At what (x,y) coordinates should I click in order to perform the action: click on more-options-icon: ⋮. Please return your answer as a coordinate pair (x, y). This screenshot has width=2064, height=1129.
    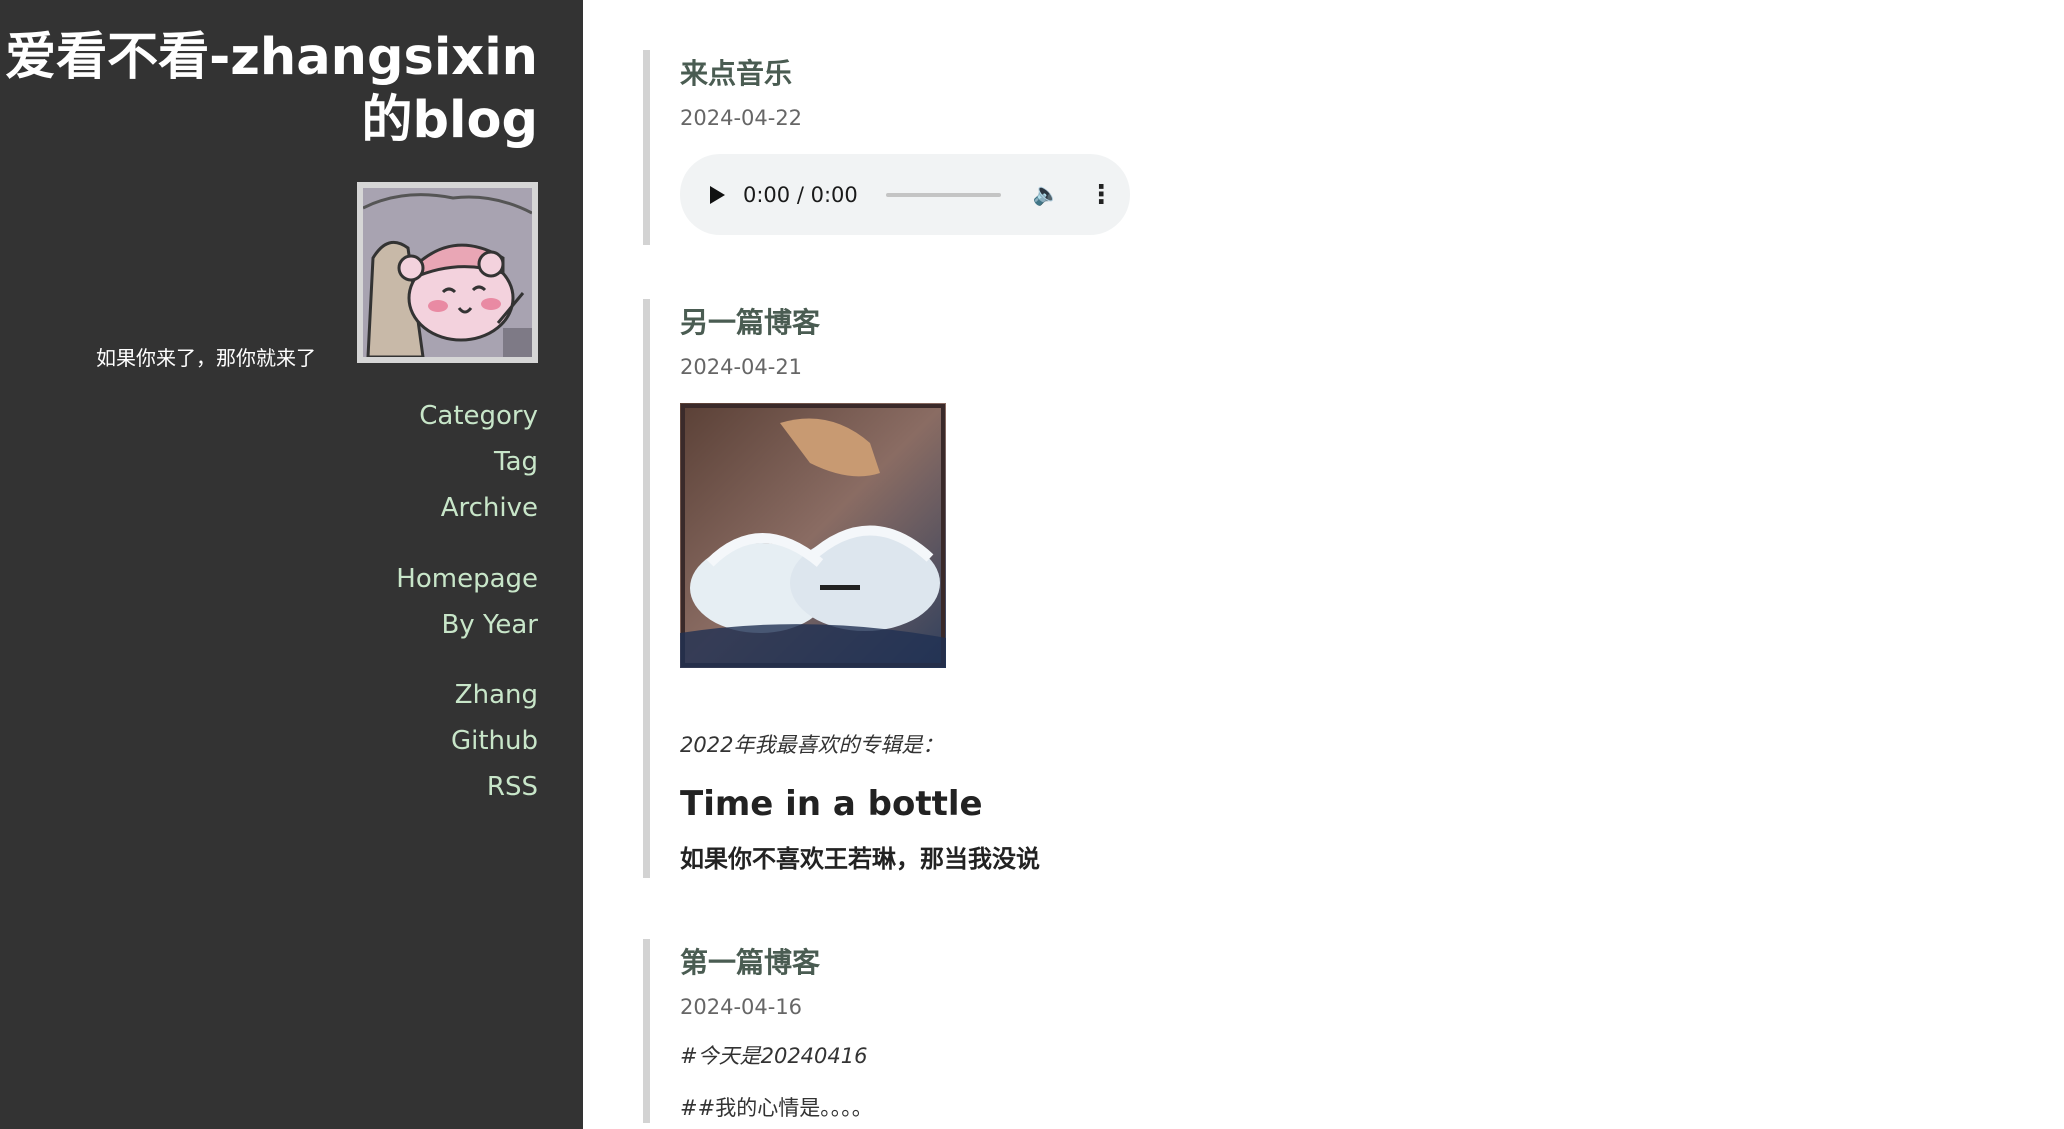
    Looking at the image, I should click on (1101, 195).